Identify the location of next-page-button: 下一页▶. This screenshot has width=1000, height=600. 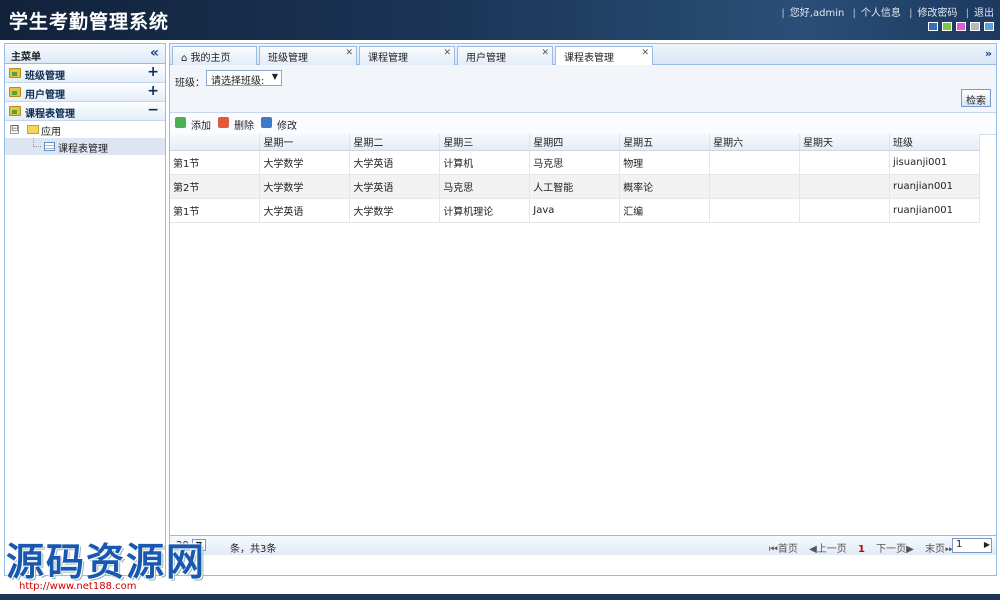
(895, 549).